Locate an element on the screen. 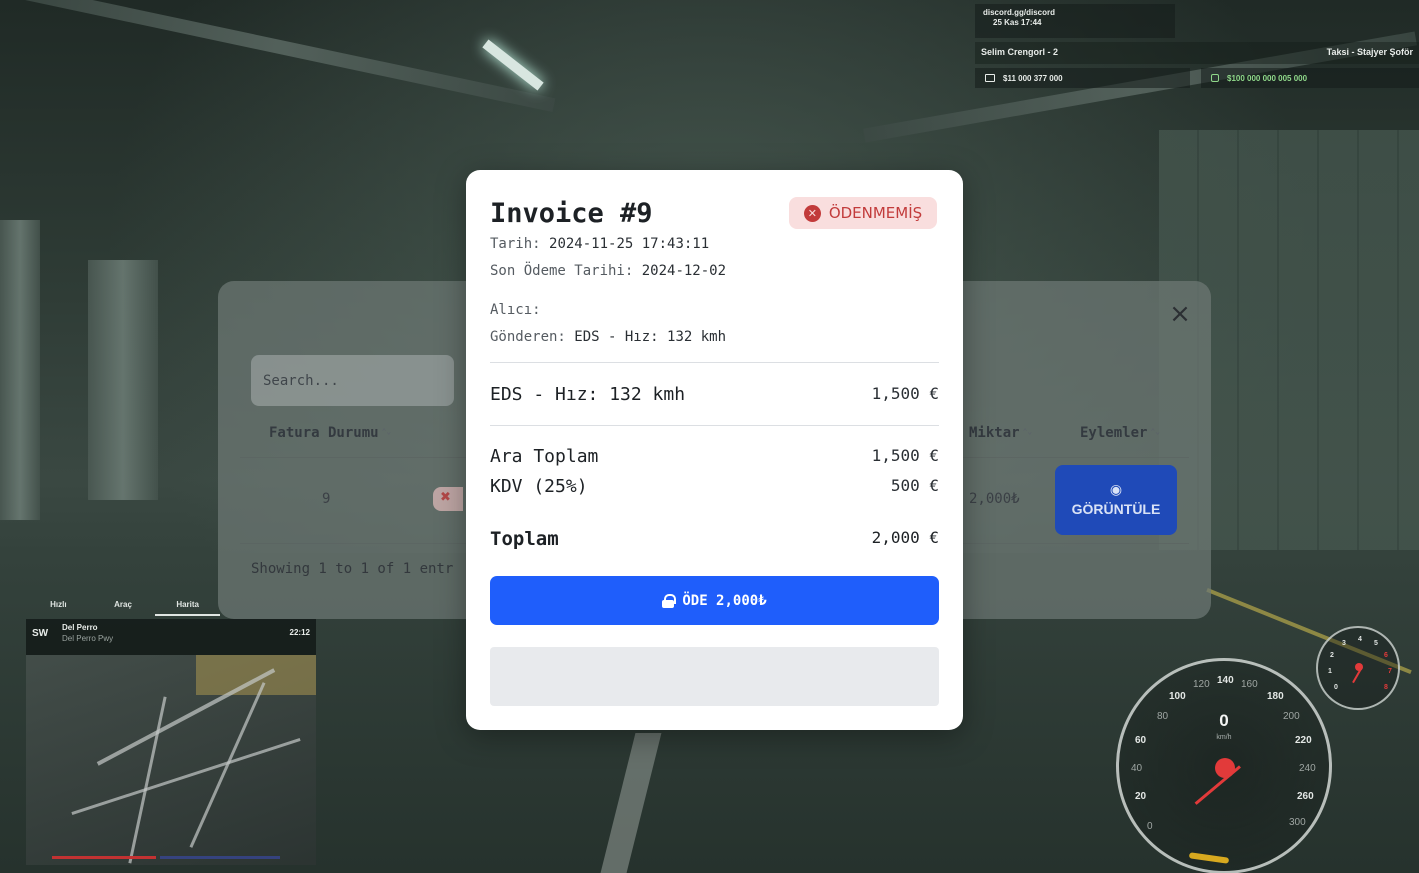 This screenshot has height=873, width=1419. due-date-label: Son Ödeme Tarihi: is located at coordinates (562, 271).